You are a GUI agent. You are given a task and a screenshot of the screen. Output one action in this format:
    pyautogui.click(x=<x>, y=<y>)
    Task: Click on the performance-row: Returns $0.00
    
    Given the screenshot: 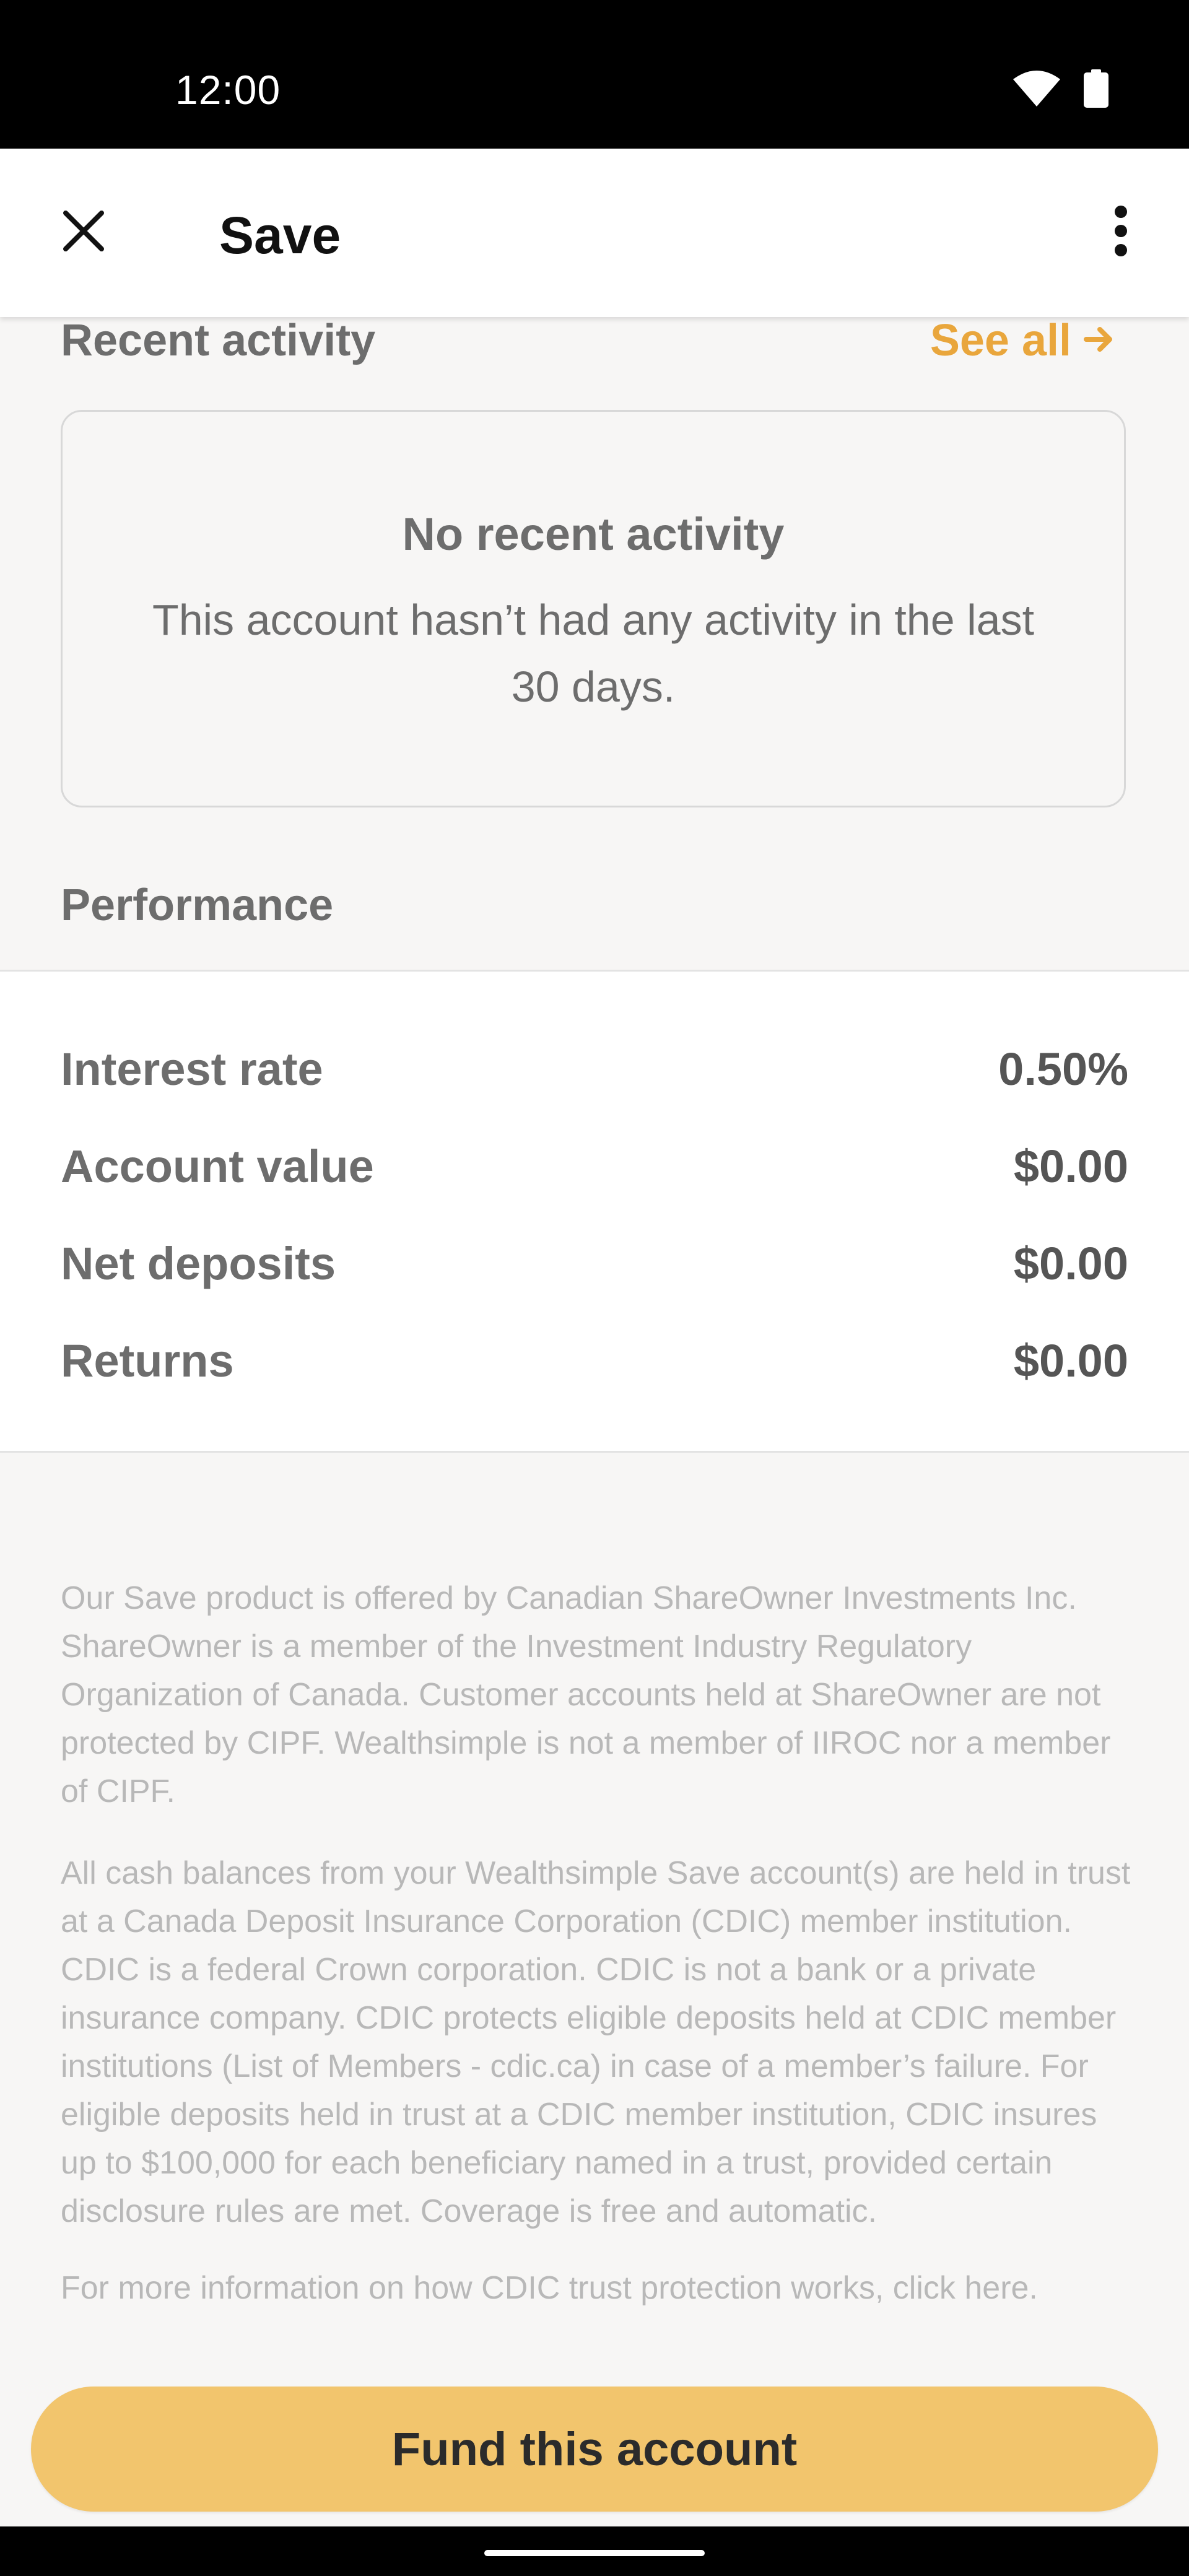 What is the action you would take?
    pyautogui.click(x=594, y=1360)
    